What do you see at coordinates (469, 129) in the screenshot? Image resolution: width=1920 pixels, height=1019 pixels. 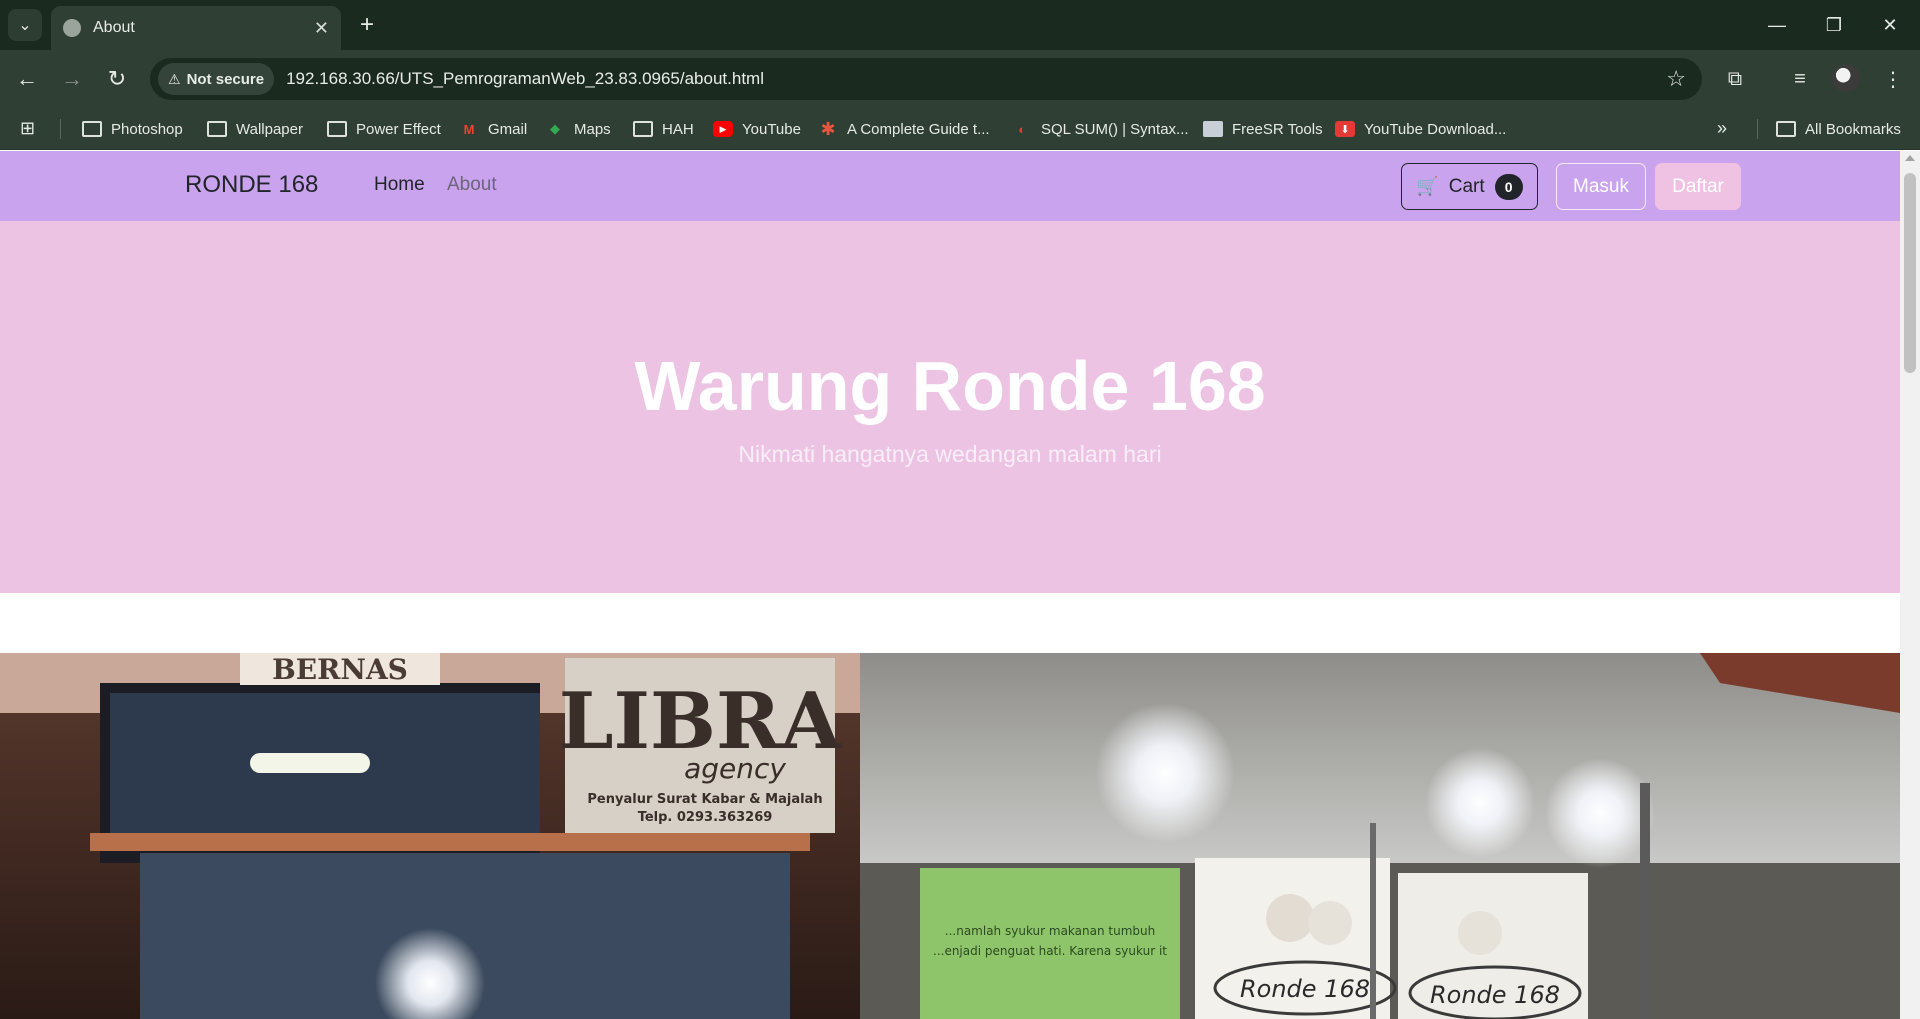 I see `gmail-icon: M` at bounding box center [469, 129].